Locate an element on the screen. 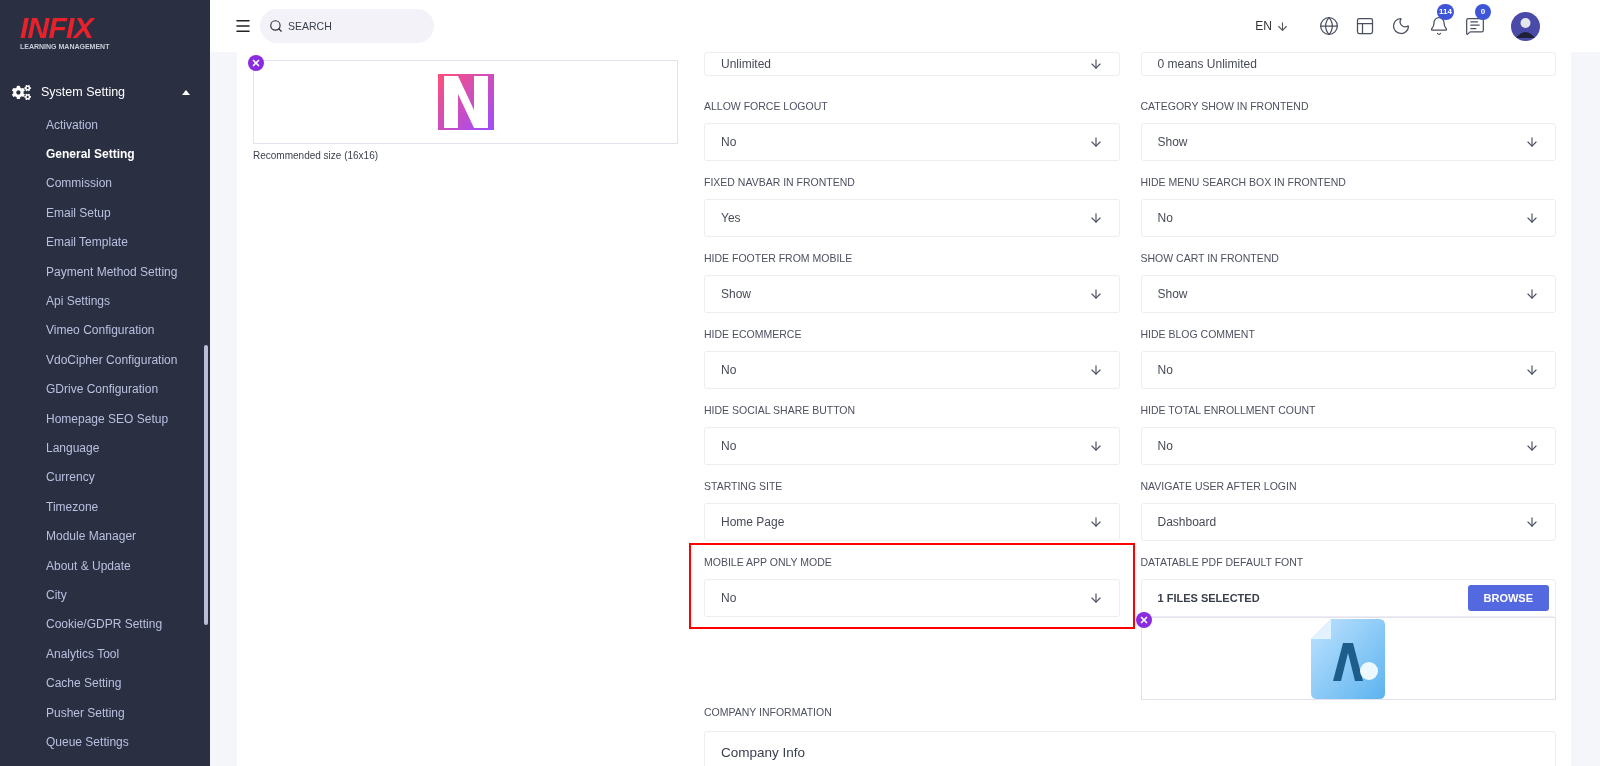 The width and height of the screenshot is (1600, 766). logo-image-icon is located at coordinates (465, 102).